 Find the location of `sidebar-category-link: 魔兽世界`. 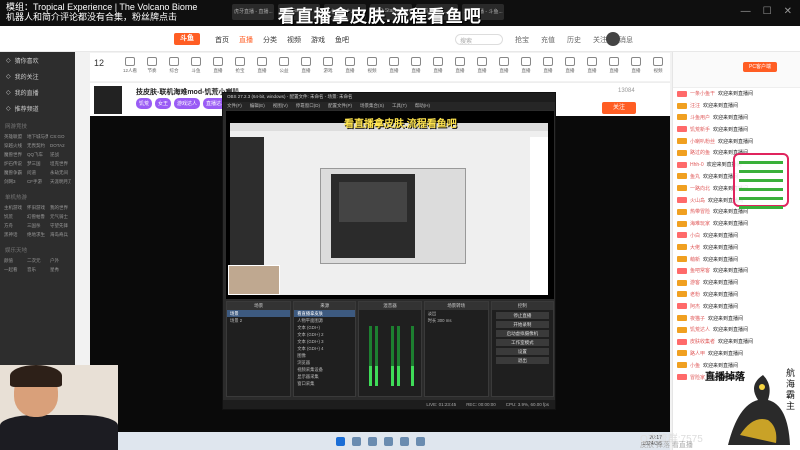

sidebar-category-link: 魔兽世界 is located at coordinates (14, 155).